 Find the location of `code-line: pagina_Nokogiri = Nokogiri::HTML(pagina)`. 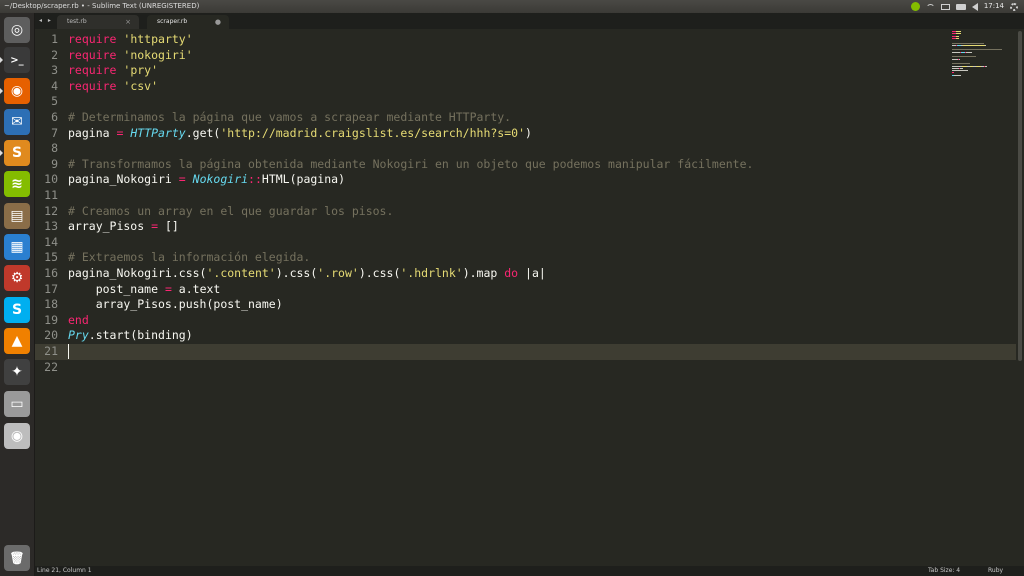

code-line: pagina_Nokogiri = Nokogiri::HTML(pagina) is located at coordinates (206, 180).